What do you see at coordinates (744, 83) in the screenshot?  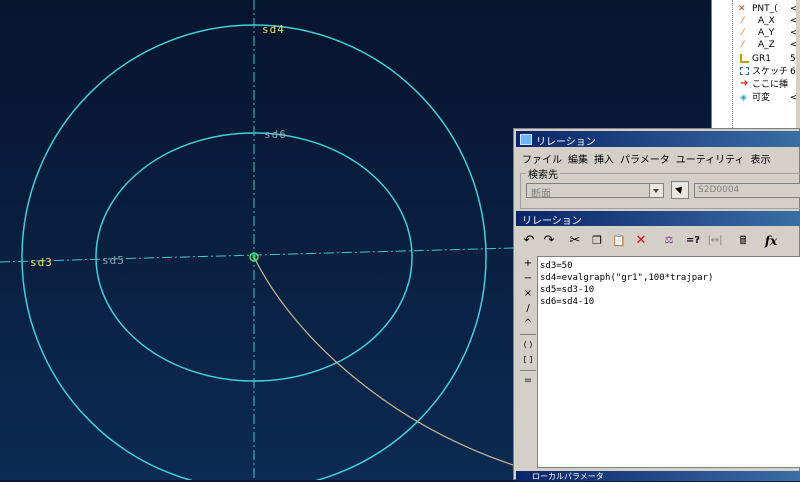 I see `insert-here-arrow-icon: ➔` at bounding box center [744, 83].